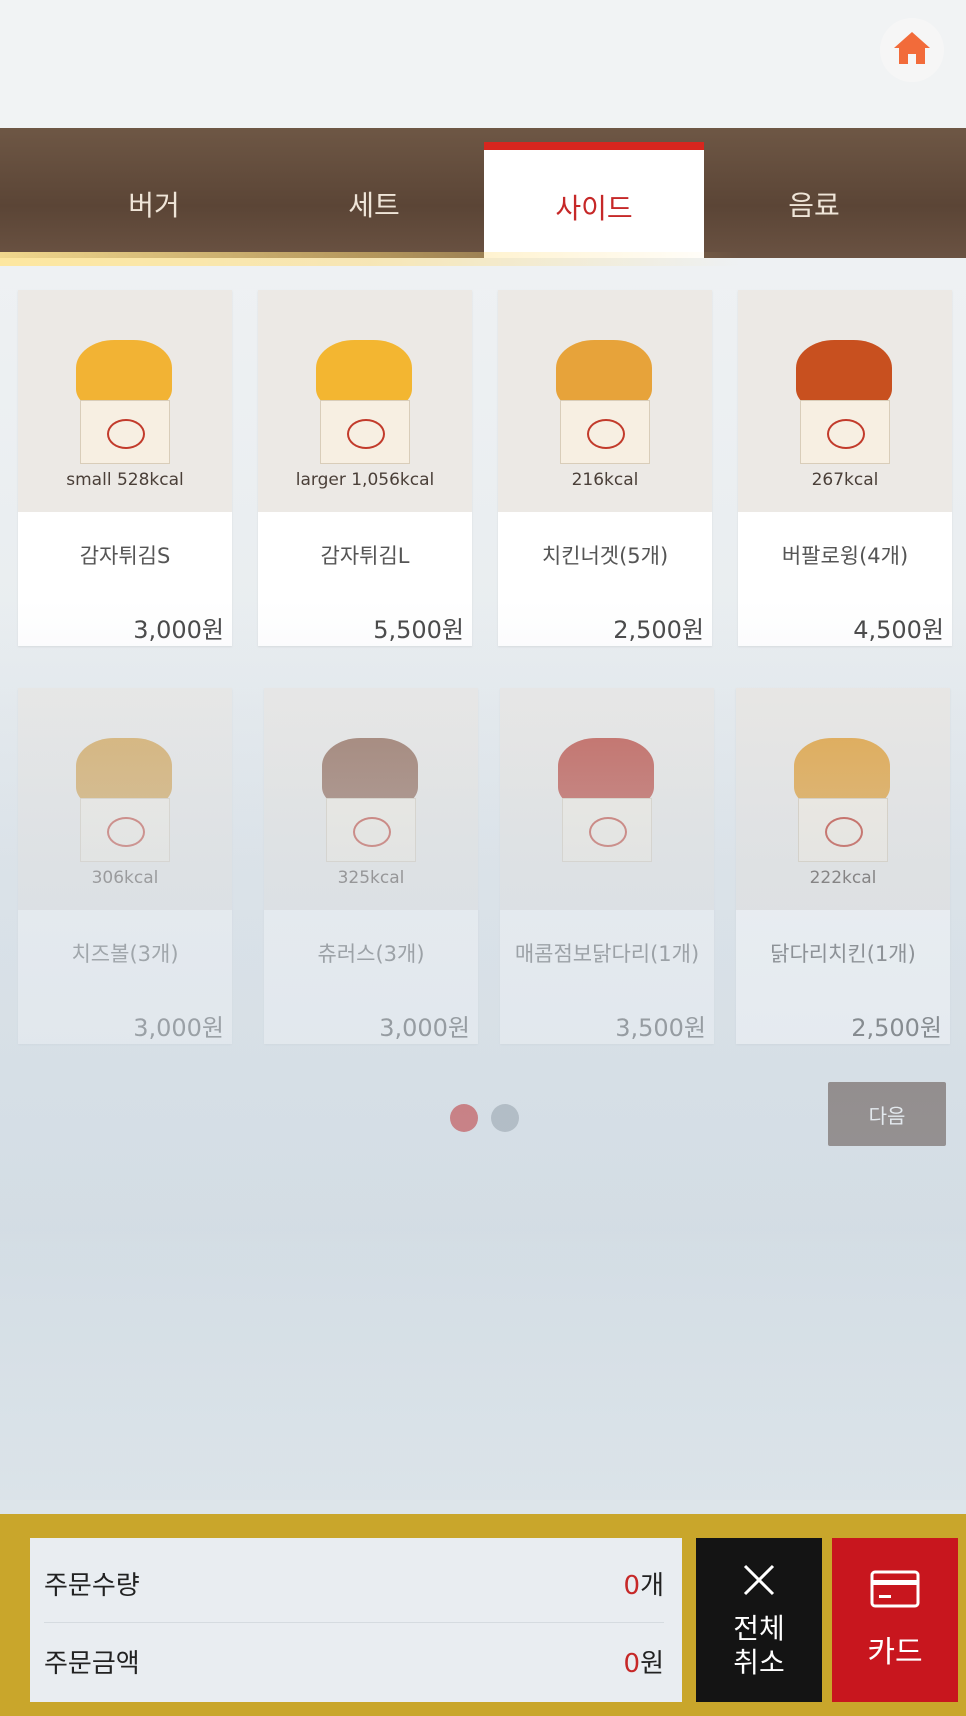  Describe the element at coordinates (92, 1585) in the screenshot. I see `qty-label: 주문수량` at that location.